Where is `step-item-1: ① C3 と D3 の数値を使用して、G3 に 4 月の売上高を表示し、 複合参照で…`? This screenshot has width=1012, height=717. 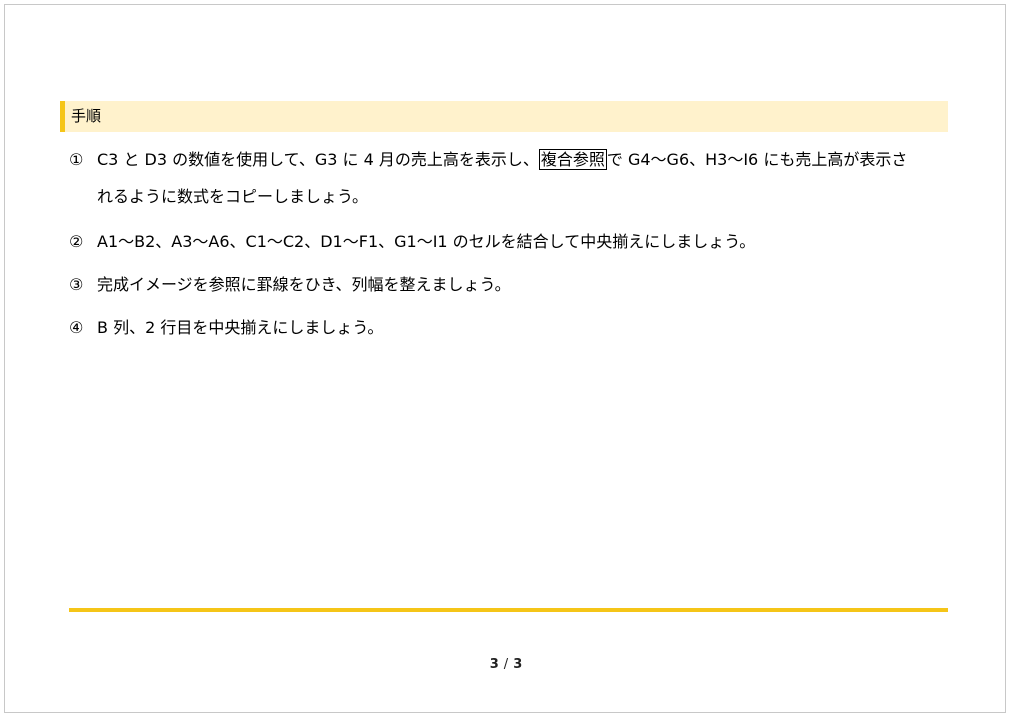
step-item-1: ① C3 と D3 の数値を使用して、G3 に 4 月の売上高を表示し、 複合参照で… is located at coordinates (488, 160).